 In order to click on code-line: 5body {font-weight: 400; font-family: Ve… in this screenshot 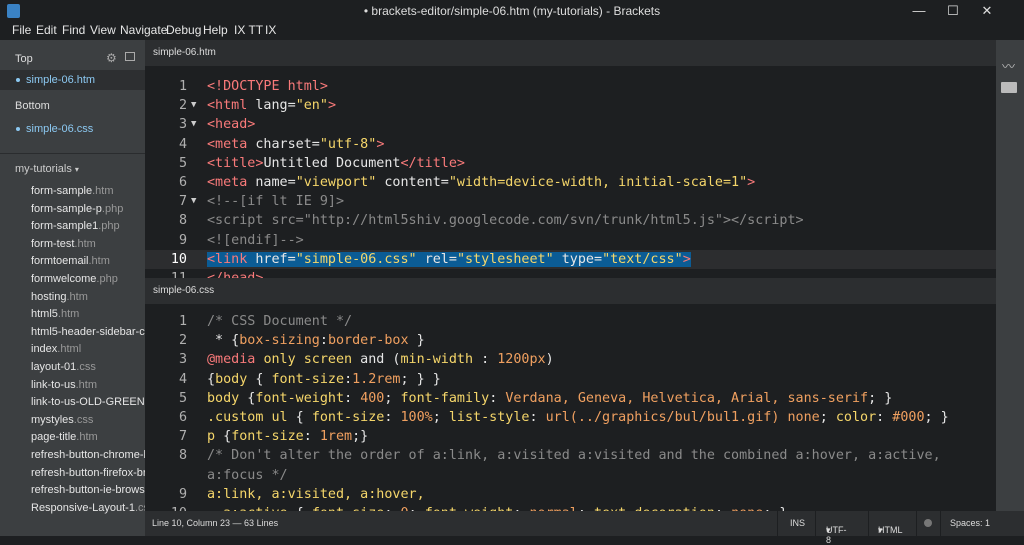, I will do `click(570, 398)`.